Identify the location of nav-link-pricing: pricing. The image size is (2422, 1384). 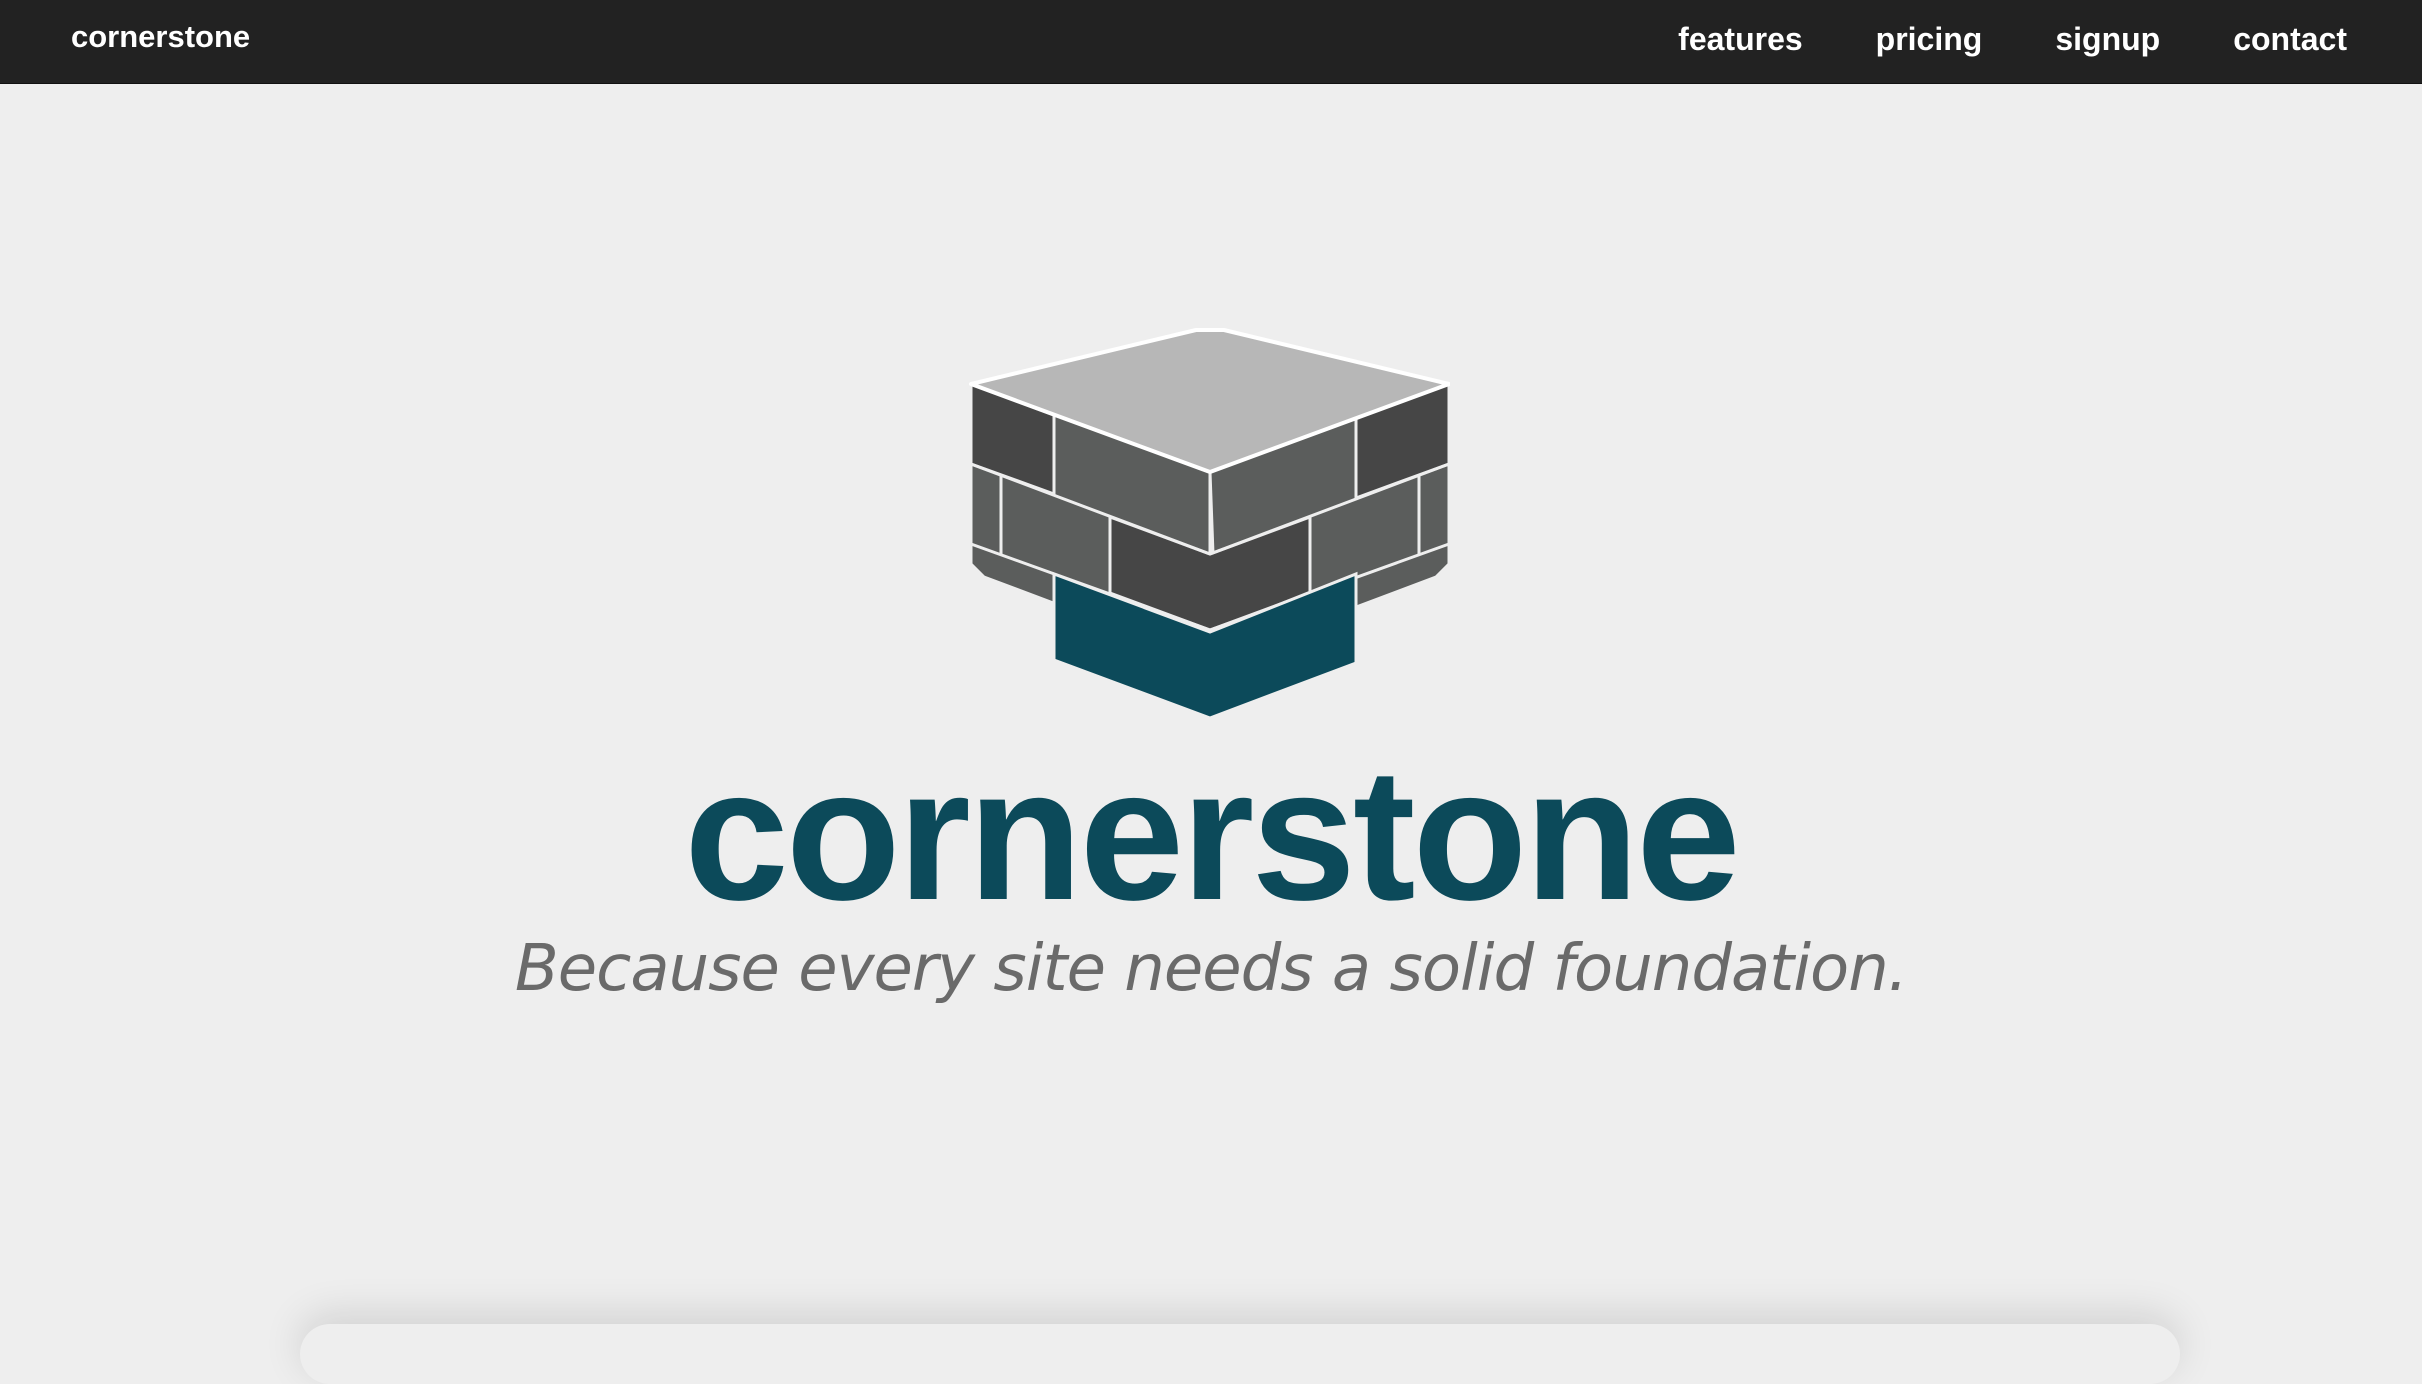
(1929, 39).